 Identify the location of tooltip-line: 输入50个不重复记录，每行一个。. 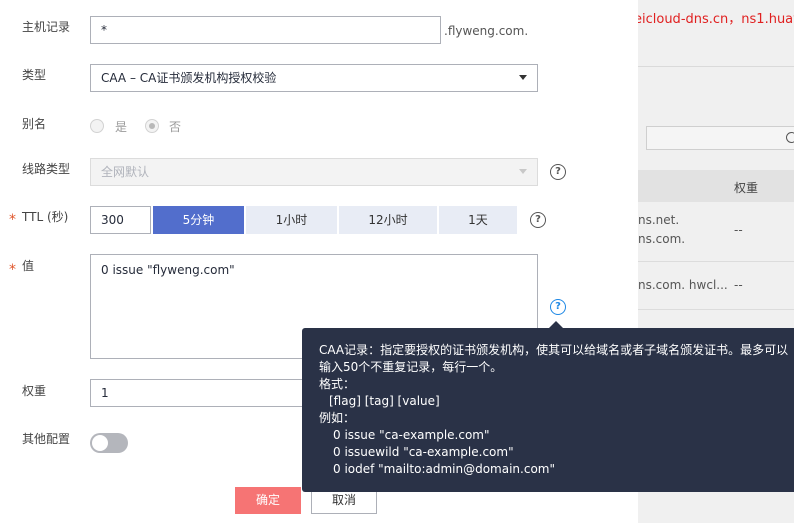
(411, 367).